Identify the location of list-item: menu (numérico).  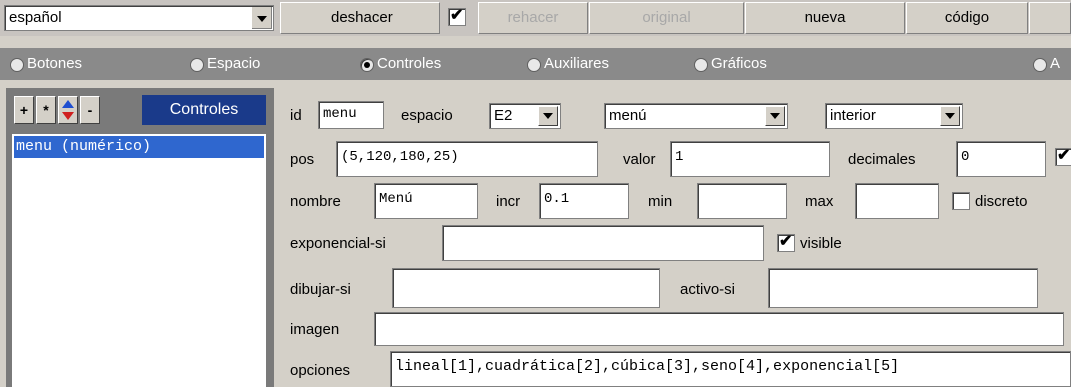
(139, 147).